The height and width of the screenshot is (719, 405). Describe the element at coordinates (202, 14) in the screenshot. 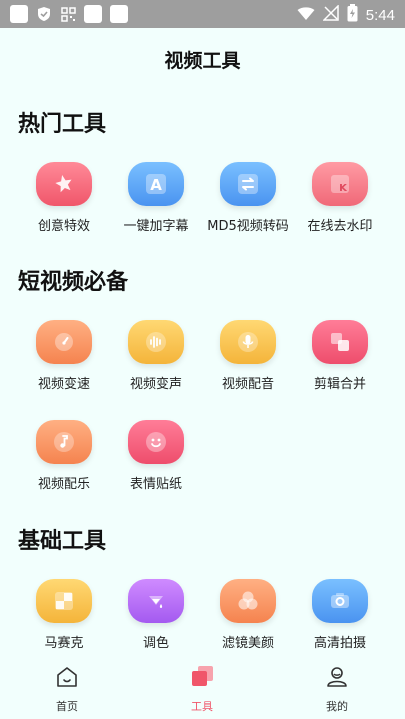

I see `status-bar: 5:44` at that location.